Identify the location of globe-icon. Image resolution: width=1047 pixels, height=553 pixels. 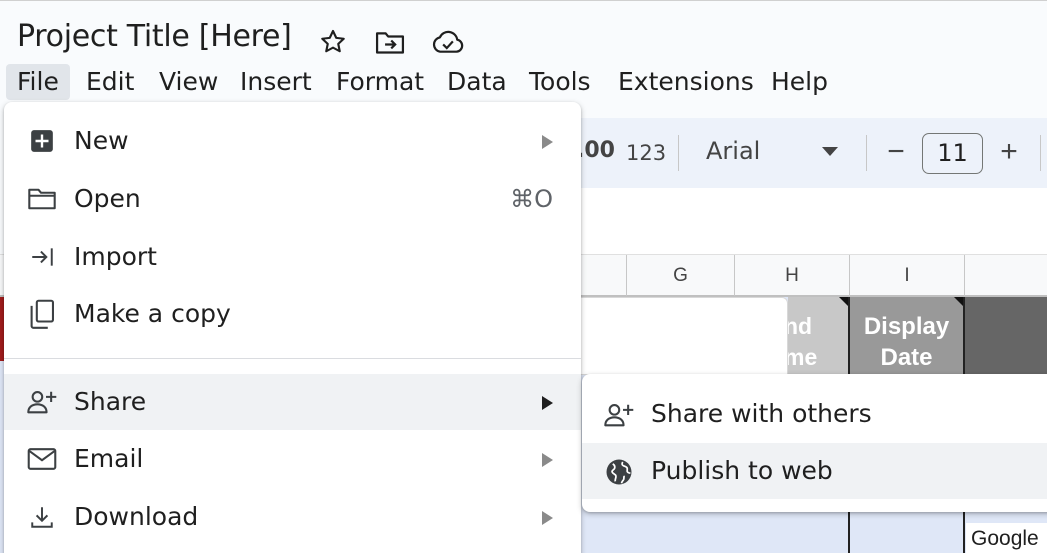
(619, 472).